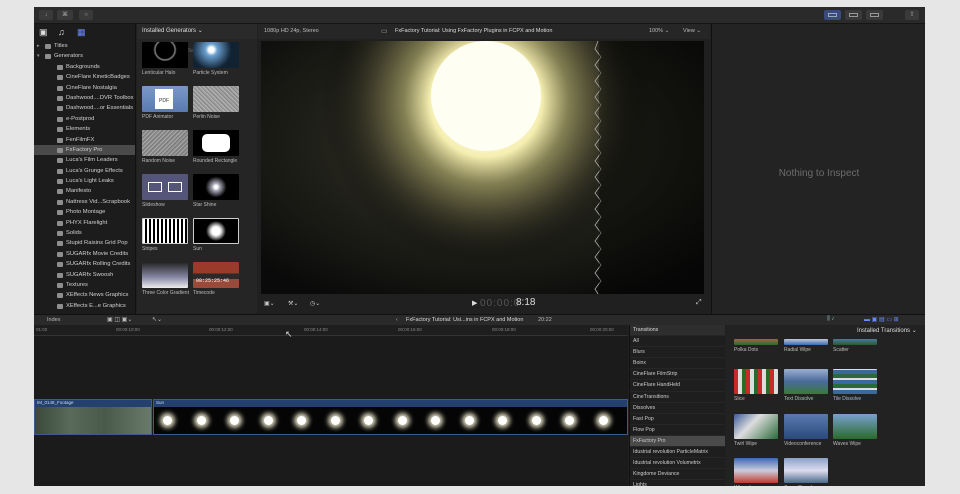  What do you see at coordinates (119, 319) in the screenshot?
I see `edit-tools-icon: ▣ ◫ ▣⌄` at bounding box center [119, 319].